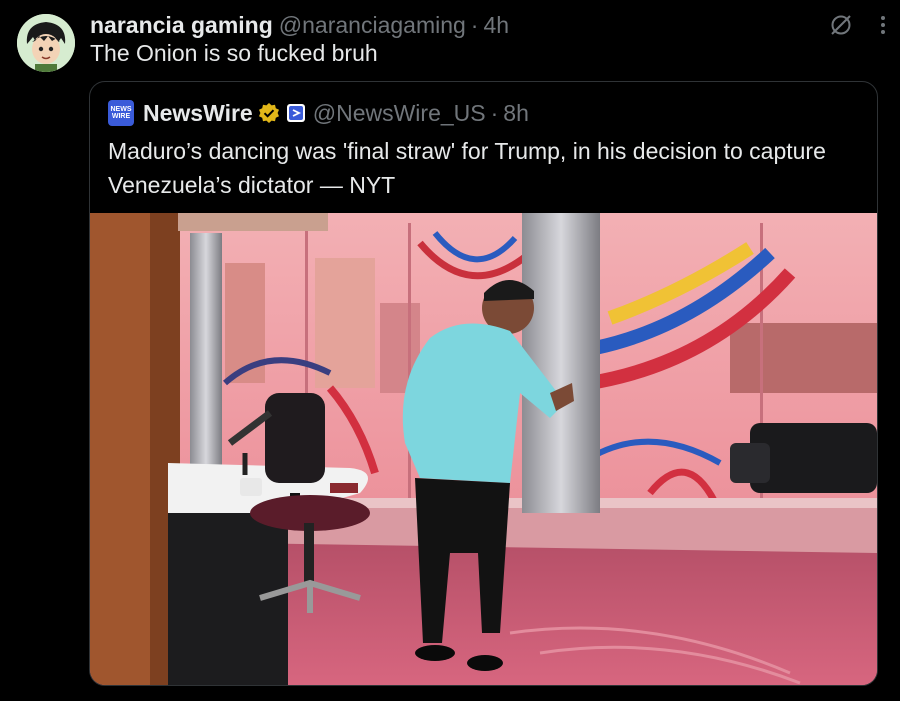 This screenshot has height=701, width=900. Describe the element at coordinates (883, 25) in the screenshot. I see `more-icon` at that location.